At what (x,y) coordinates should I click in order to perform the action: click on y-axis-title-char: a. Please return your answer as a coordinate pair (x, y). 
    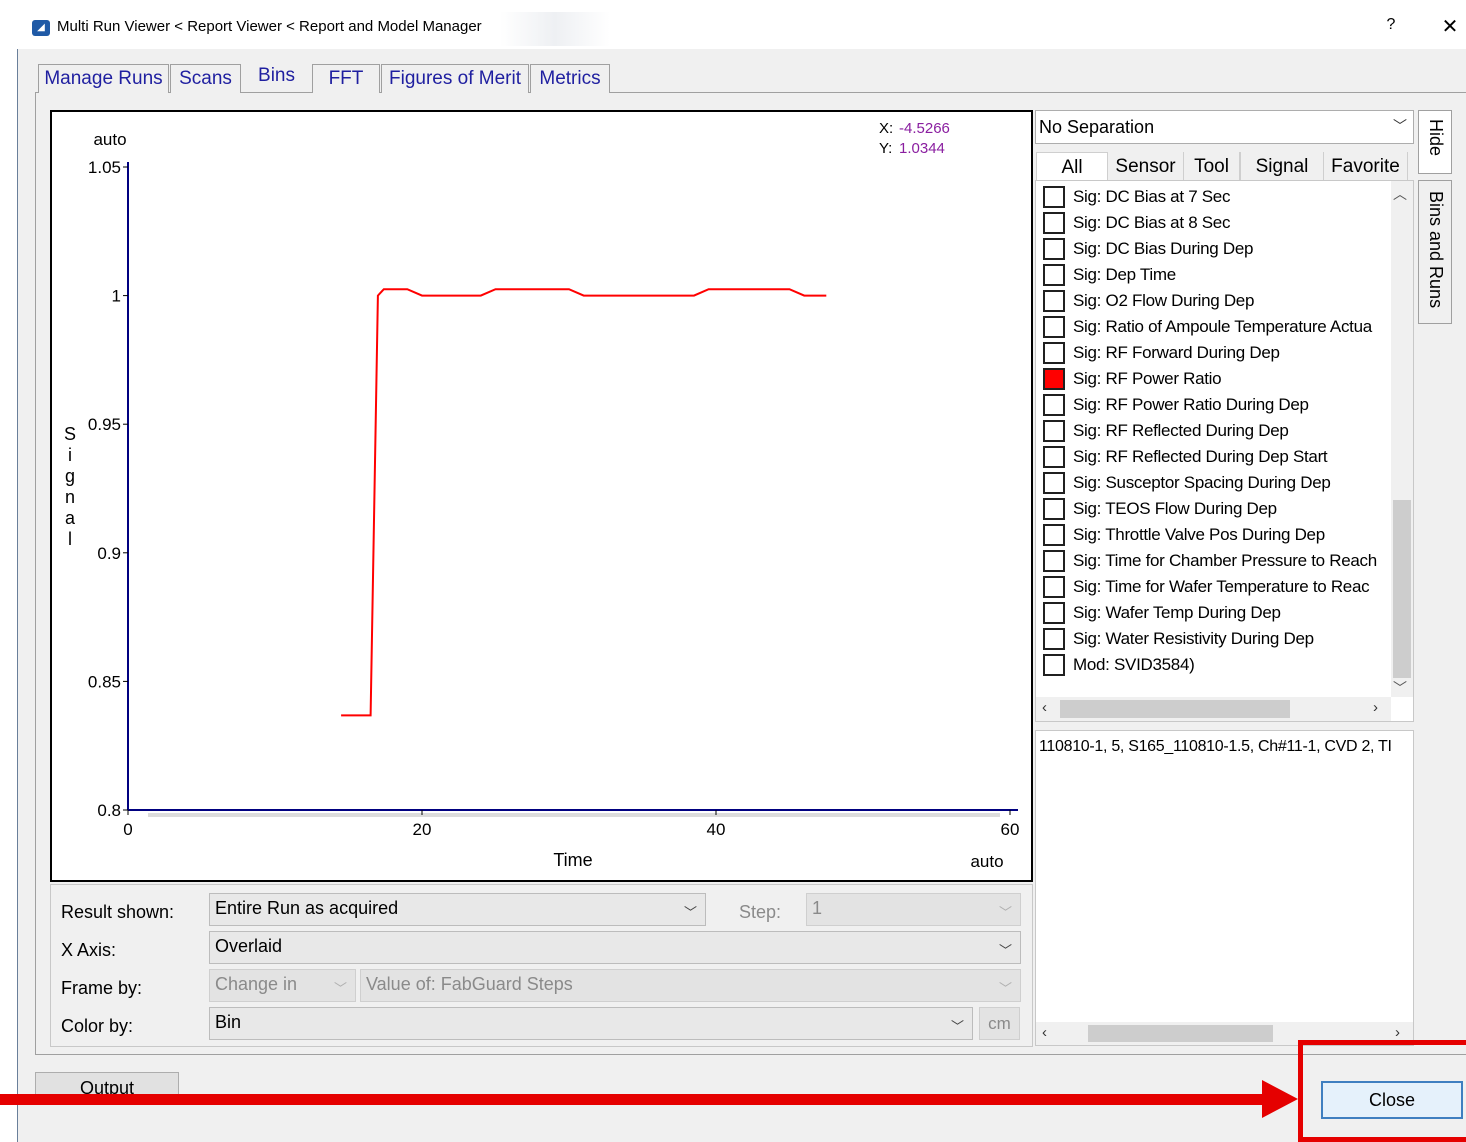
    Looking at the image, I should click on (70, 518).